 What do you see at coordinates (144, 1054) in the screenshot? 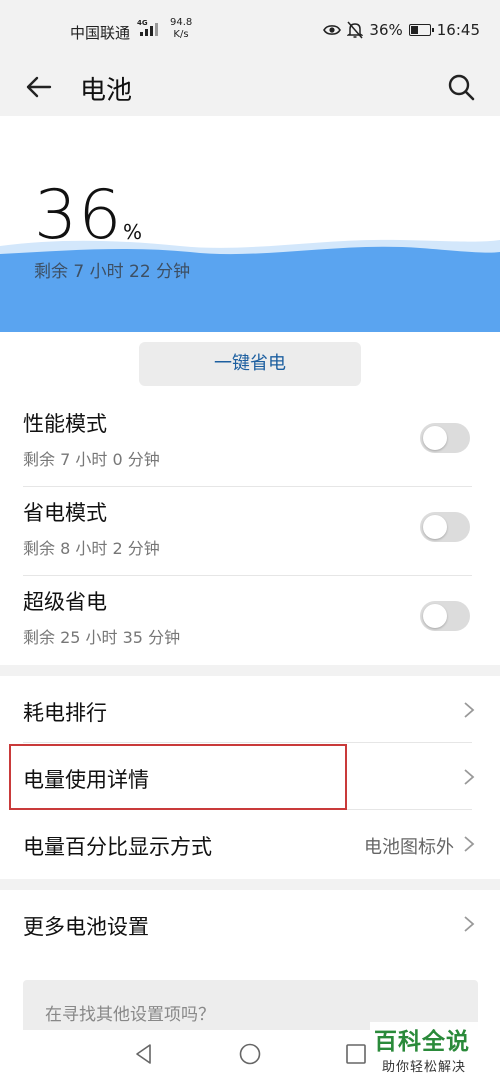
I see `back-triangle-icon` at bounding box center [144, 1054].